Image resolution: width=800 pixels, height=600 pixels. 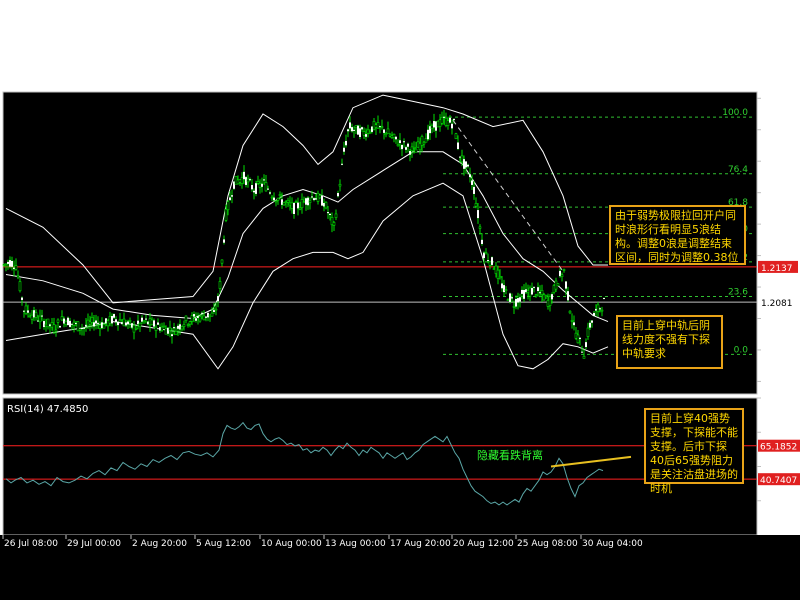 What do you see at coordinates (483, 544) in the screenshot?
I see `time-tick-label: 20 Aug 12:00` at bounding box center [483, 544].